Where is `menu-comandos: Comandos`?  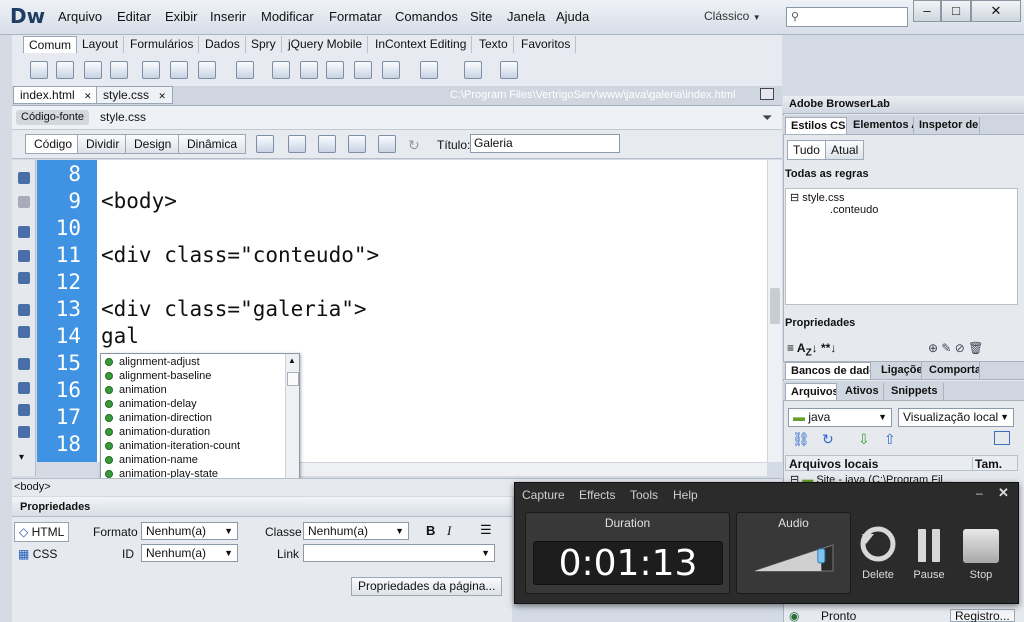
menu-comandos: Comandos is located at coordinates (426, 16).